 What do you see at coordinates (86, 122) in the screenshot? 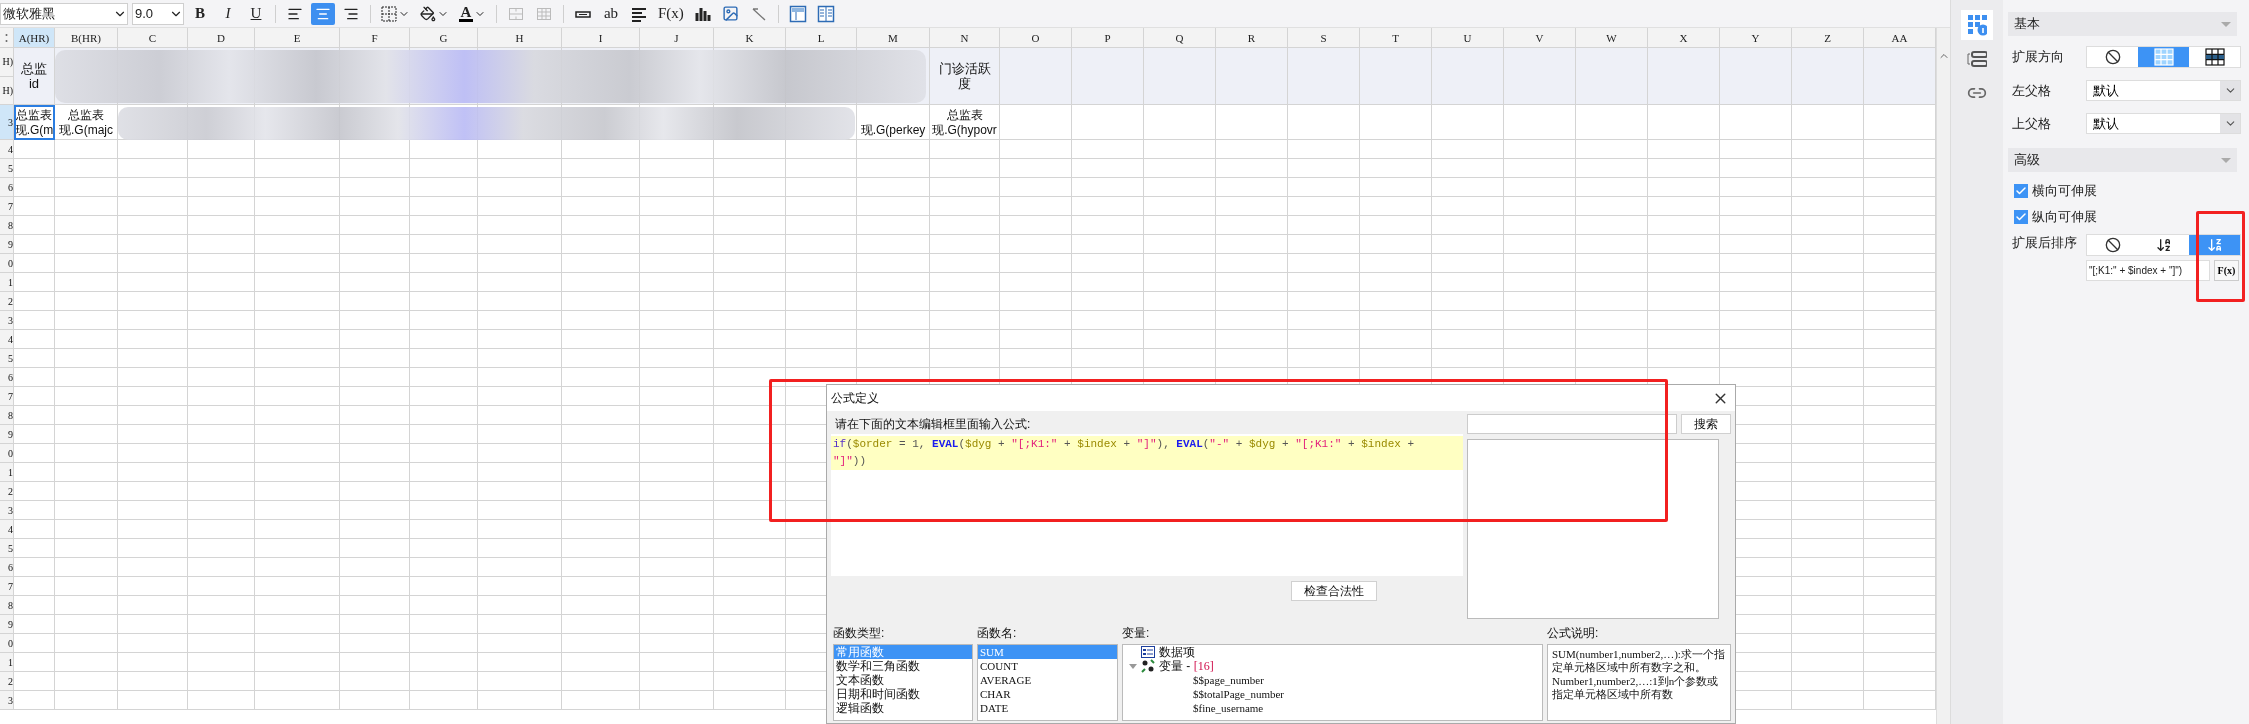
I see `table-cell: 总监表 现.G(majc` at bounding box center [86, 122].